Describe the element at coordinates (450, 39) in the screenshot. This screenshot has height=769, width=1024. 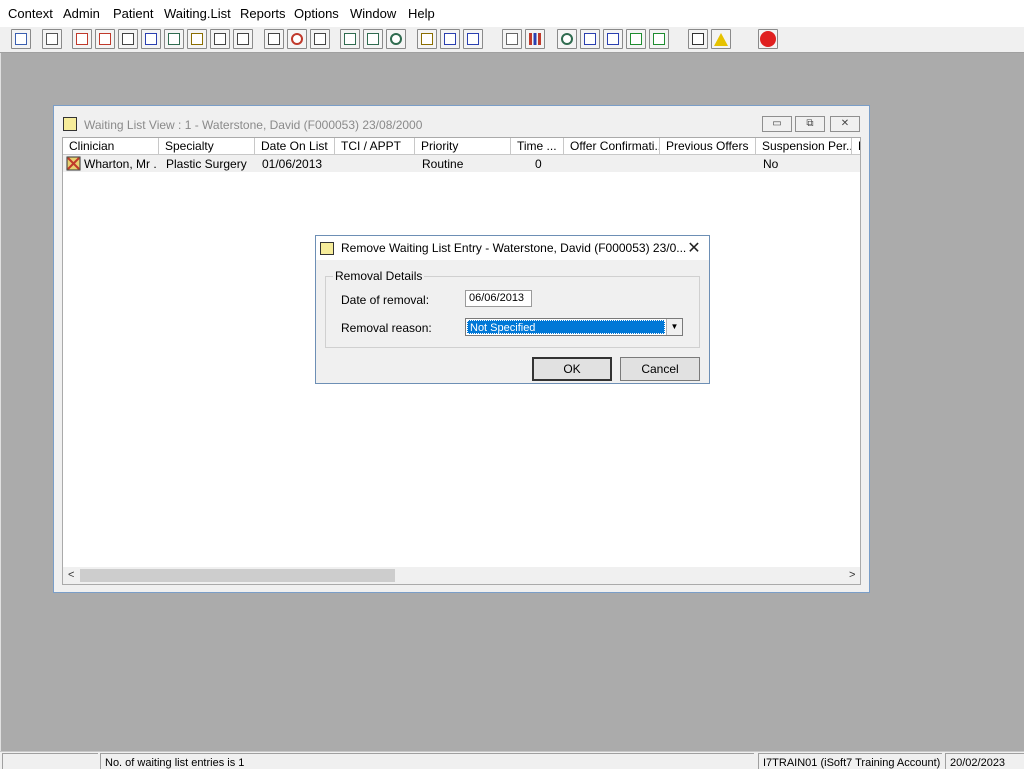
I see `bed-button` at that location.